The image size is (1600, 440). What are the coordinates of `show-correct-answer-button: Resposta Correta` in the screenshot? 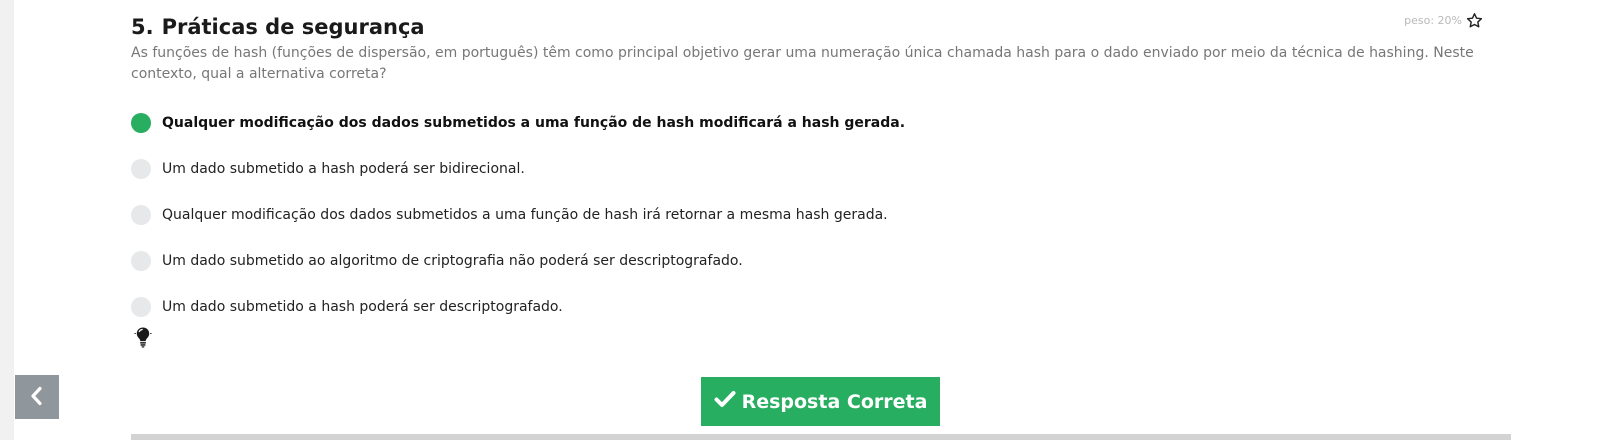 It's located at (820, 401).